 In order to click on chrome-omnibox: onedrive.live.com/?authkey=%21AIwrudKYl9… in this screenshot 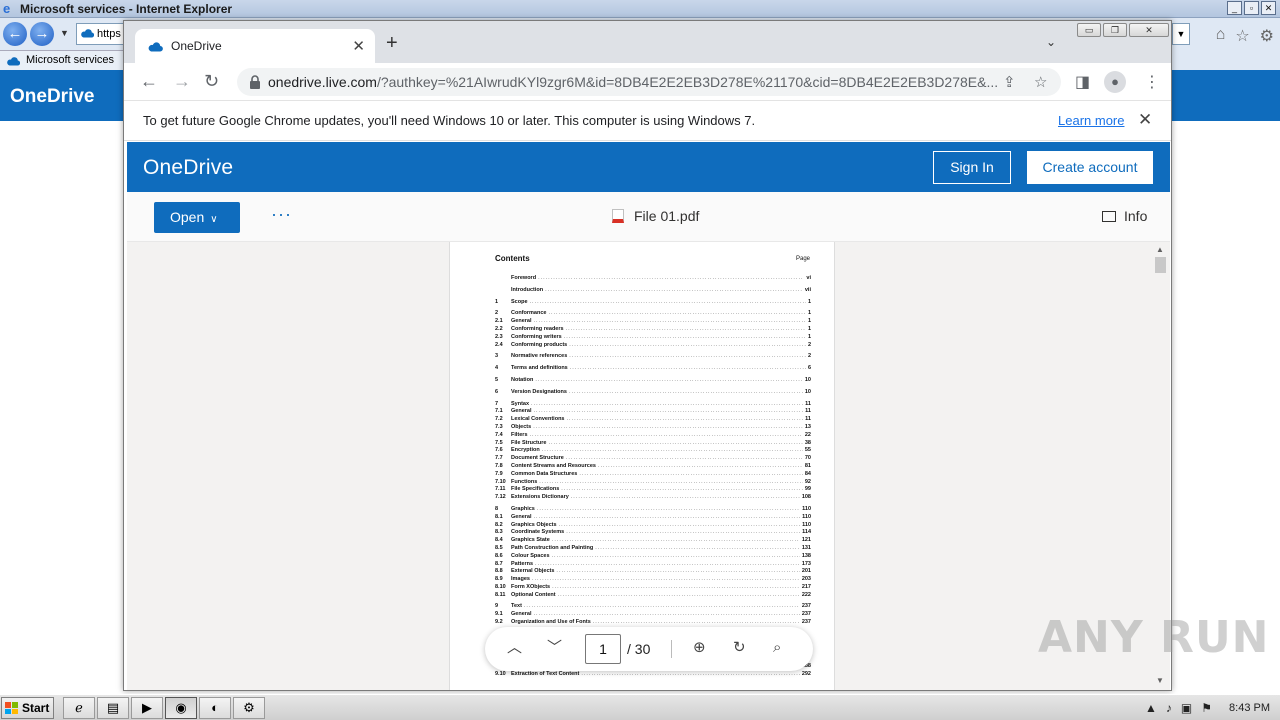, I will do `click(649, 82)`.